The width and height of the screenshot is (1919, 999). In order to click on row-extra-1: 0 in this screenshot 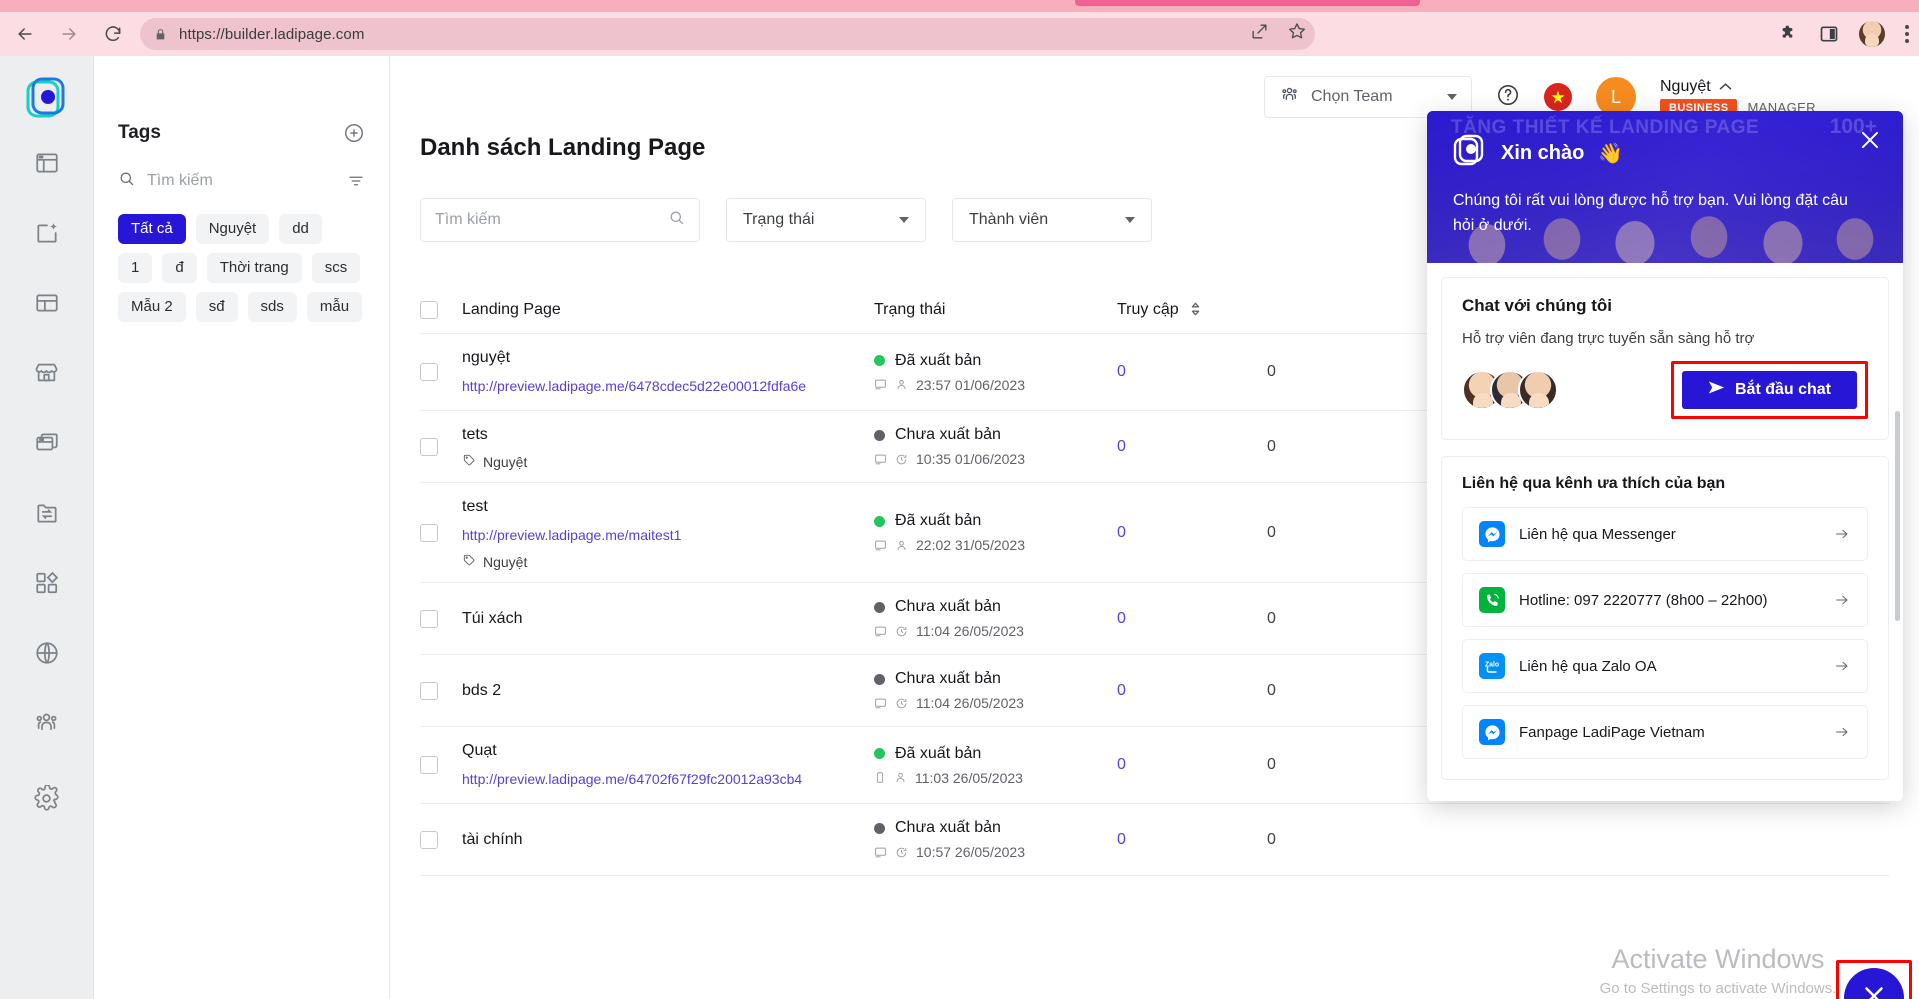, I will do `click(1271, 839)`.